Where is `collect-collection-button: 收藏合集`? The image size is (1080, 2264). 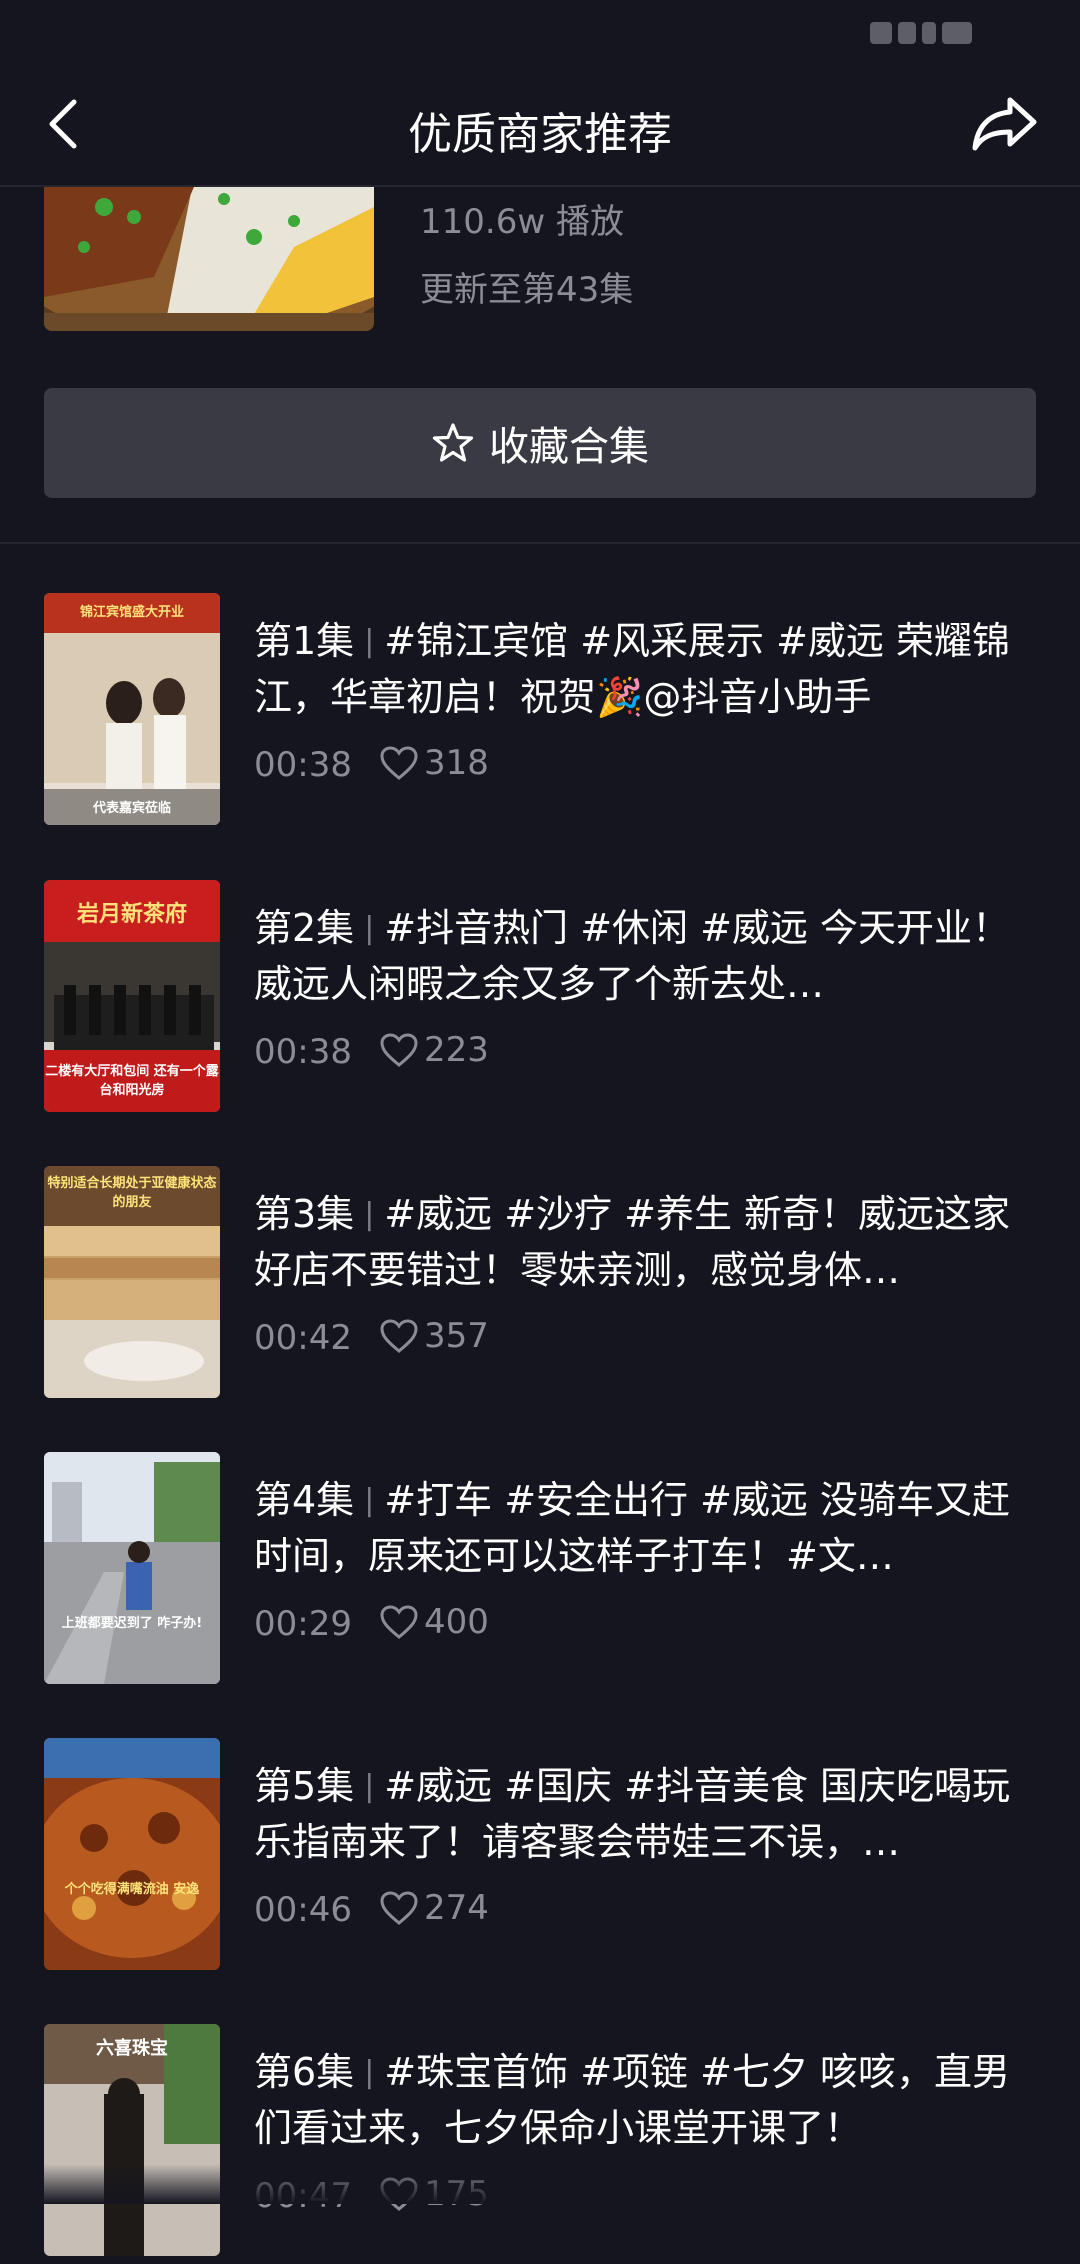
collect-collection-button: 收藏合集 is located at coordinates (540, 443).